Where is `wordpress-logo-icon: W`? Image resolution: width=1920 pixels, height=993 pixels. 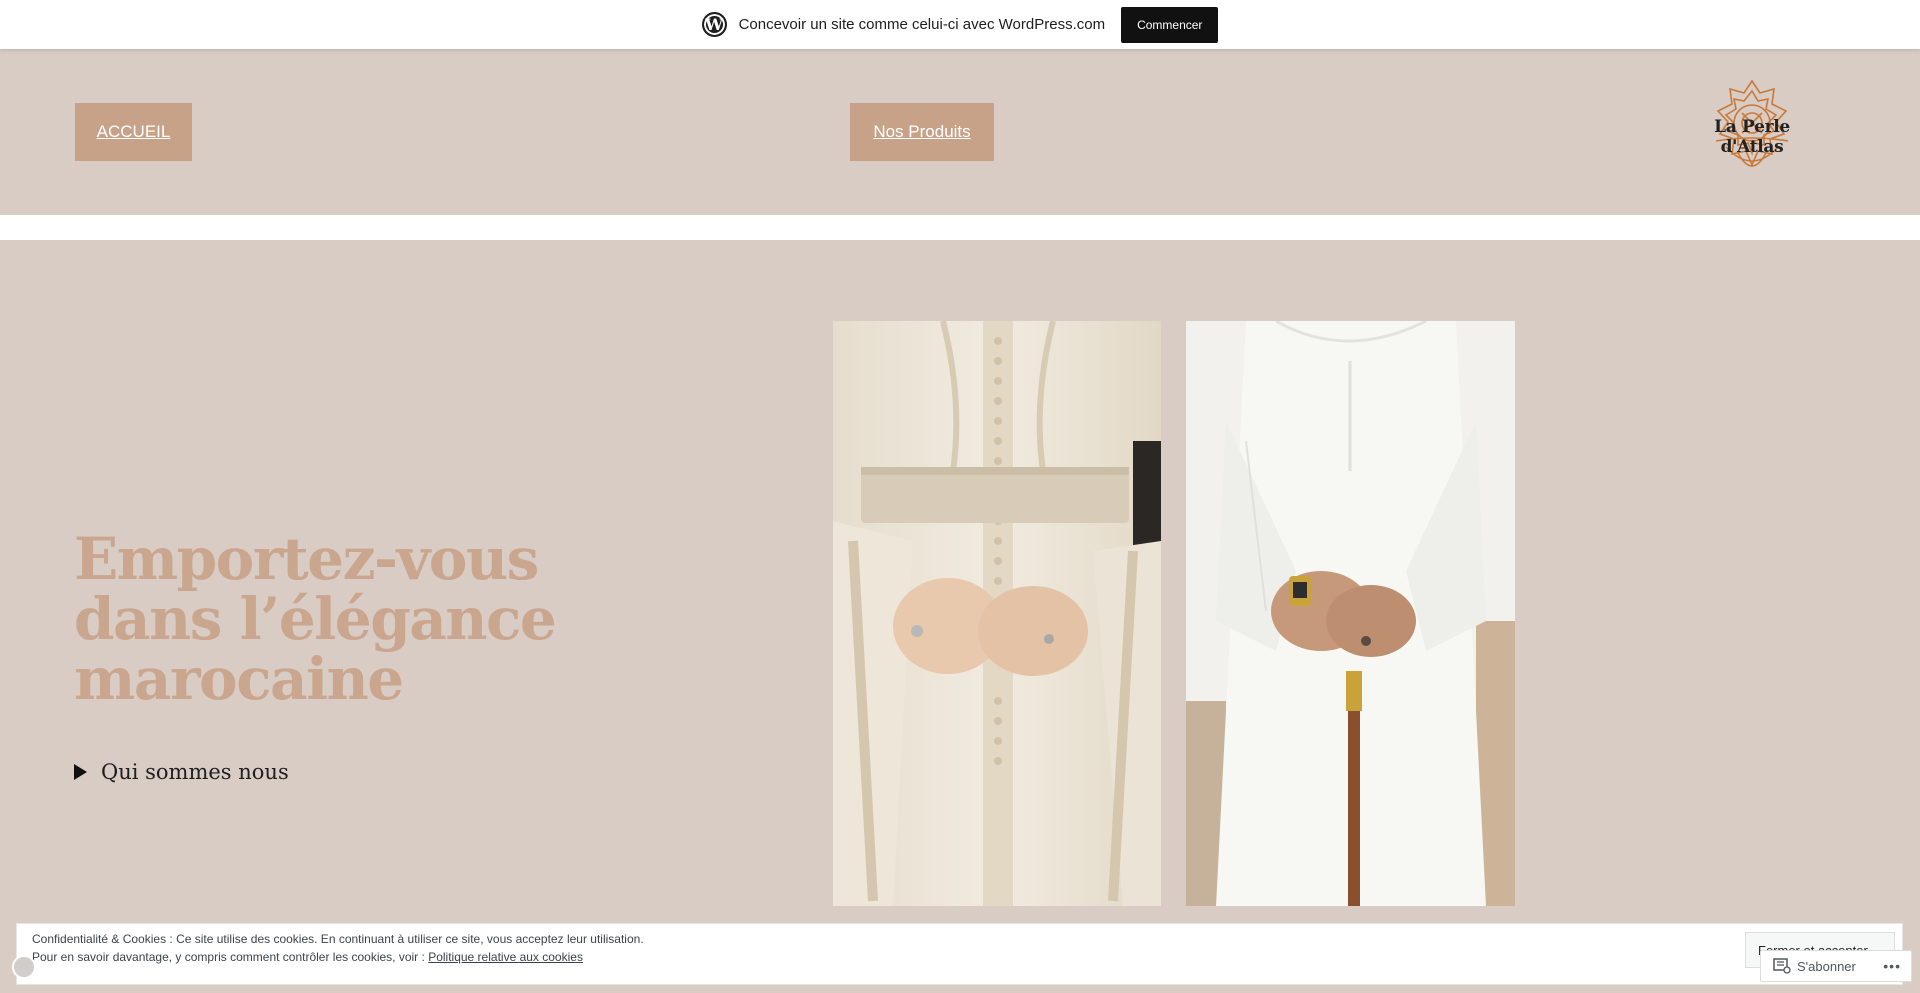 wordpress-logo-icon: W is located at coordinates (714, 24).